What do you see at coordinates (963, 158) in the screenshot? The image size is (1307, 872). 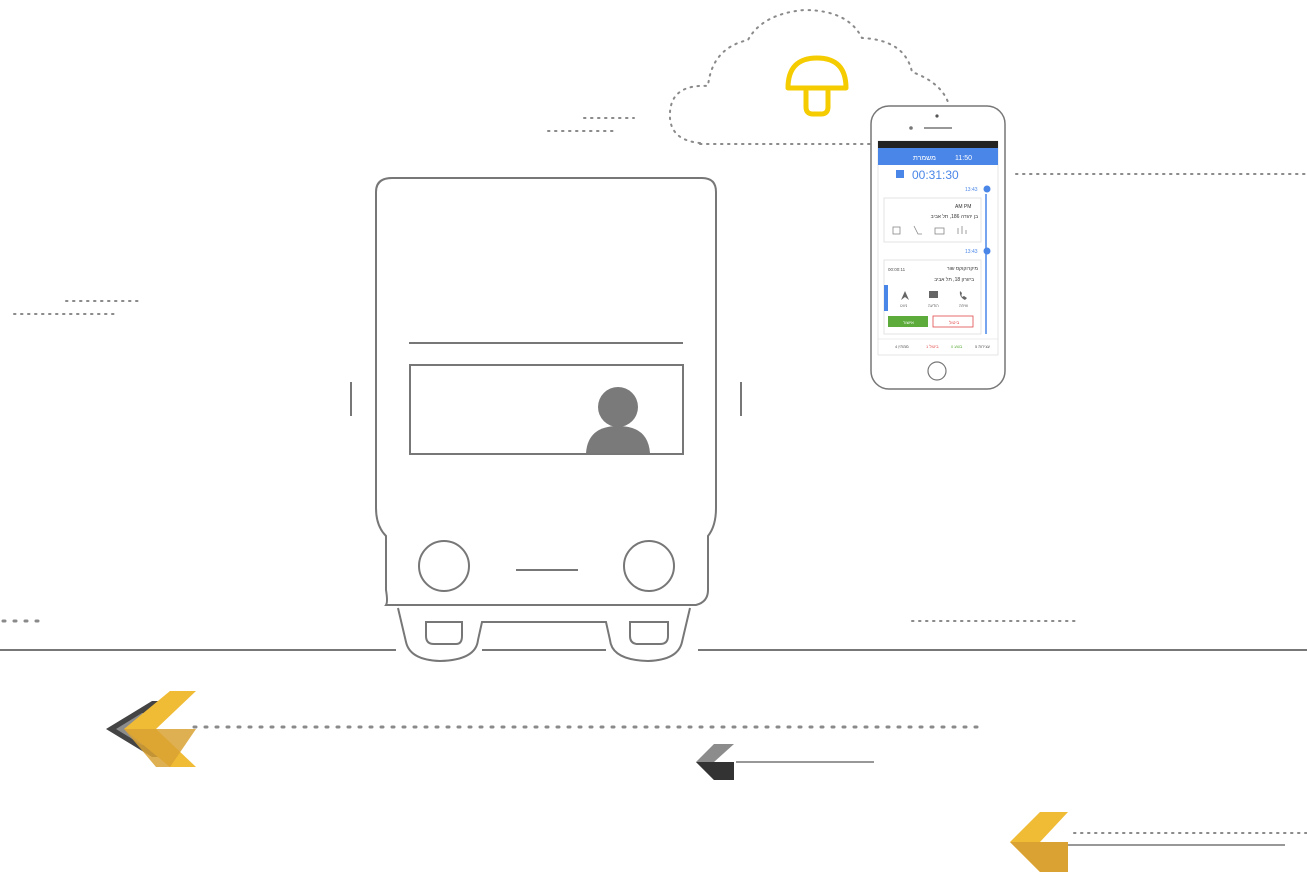 I see `status-time: 11:50` at bounding box center [963, 158].